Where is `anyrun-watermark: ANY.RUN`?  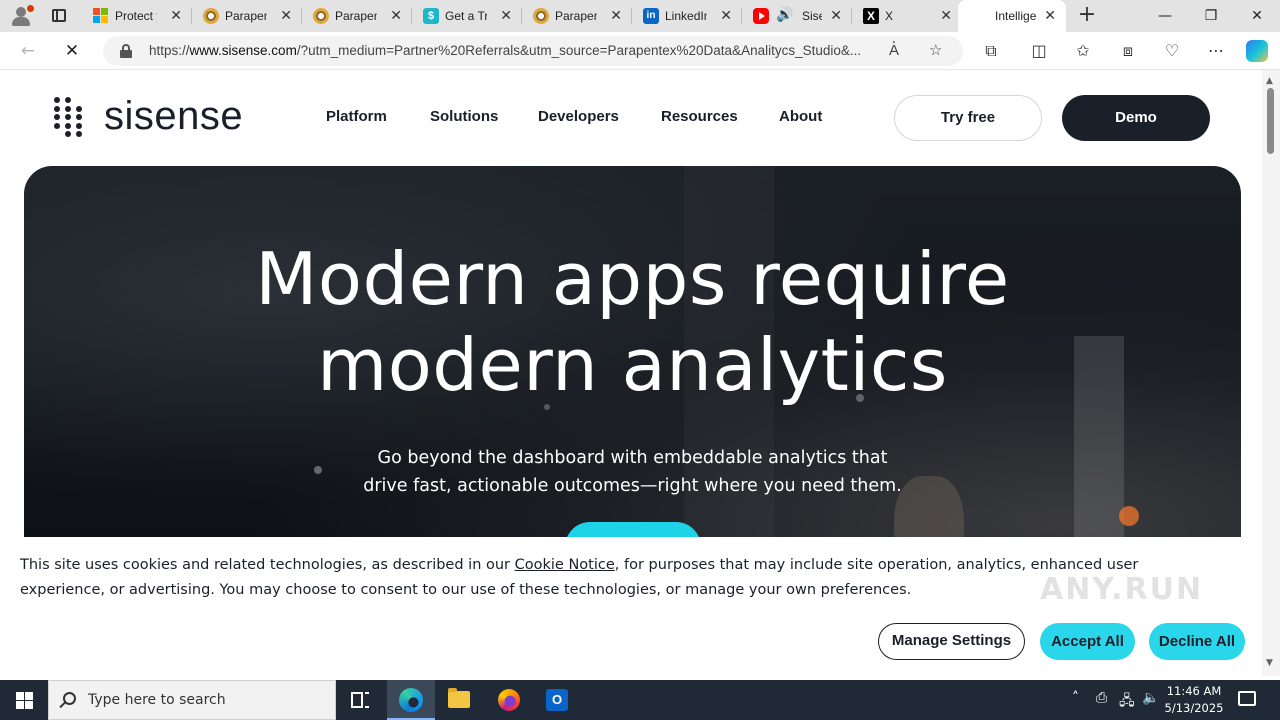 anyrun-watermark: ANY.RUN is located at coordinates (1122, 589).